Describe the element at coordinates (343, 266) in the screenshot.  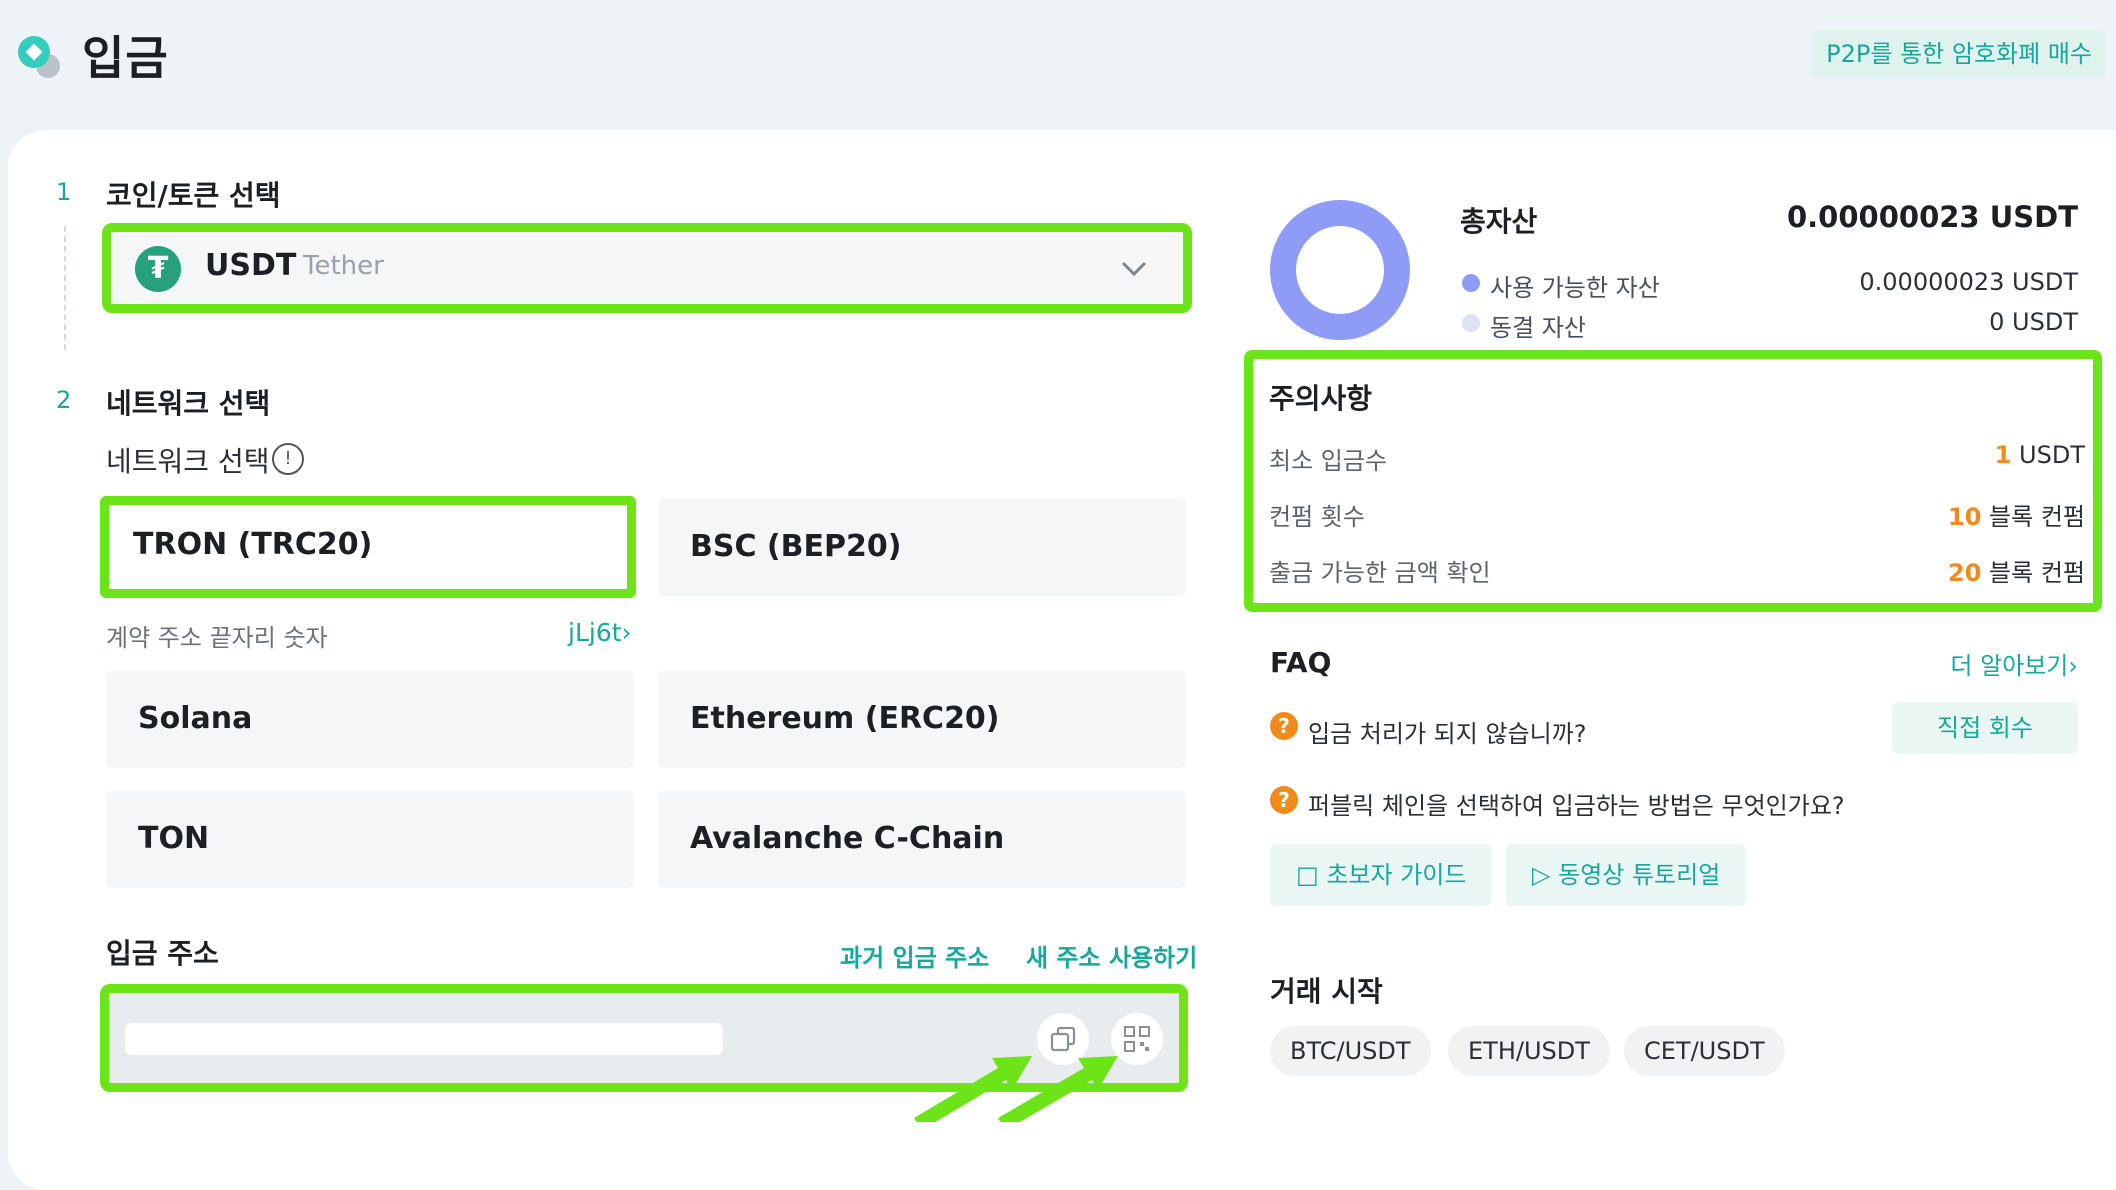
I see `coin-name: Tether` at that location.